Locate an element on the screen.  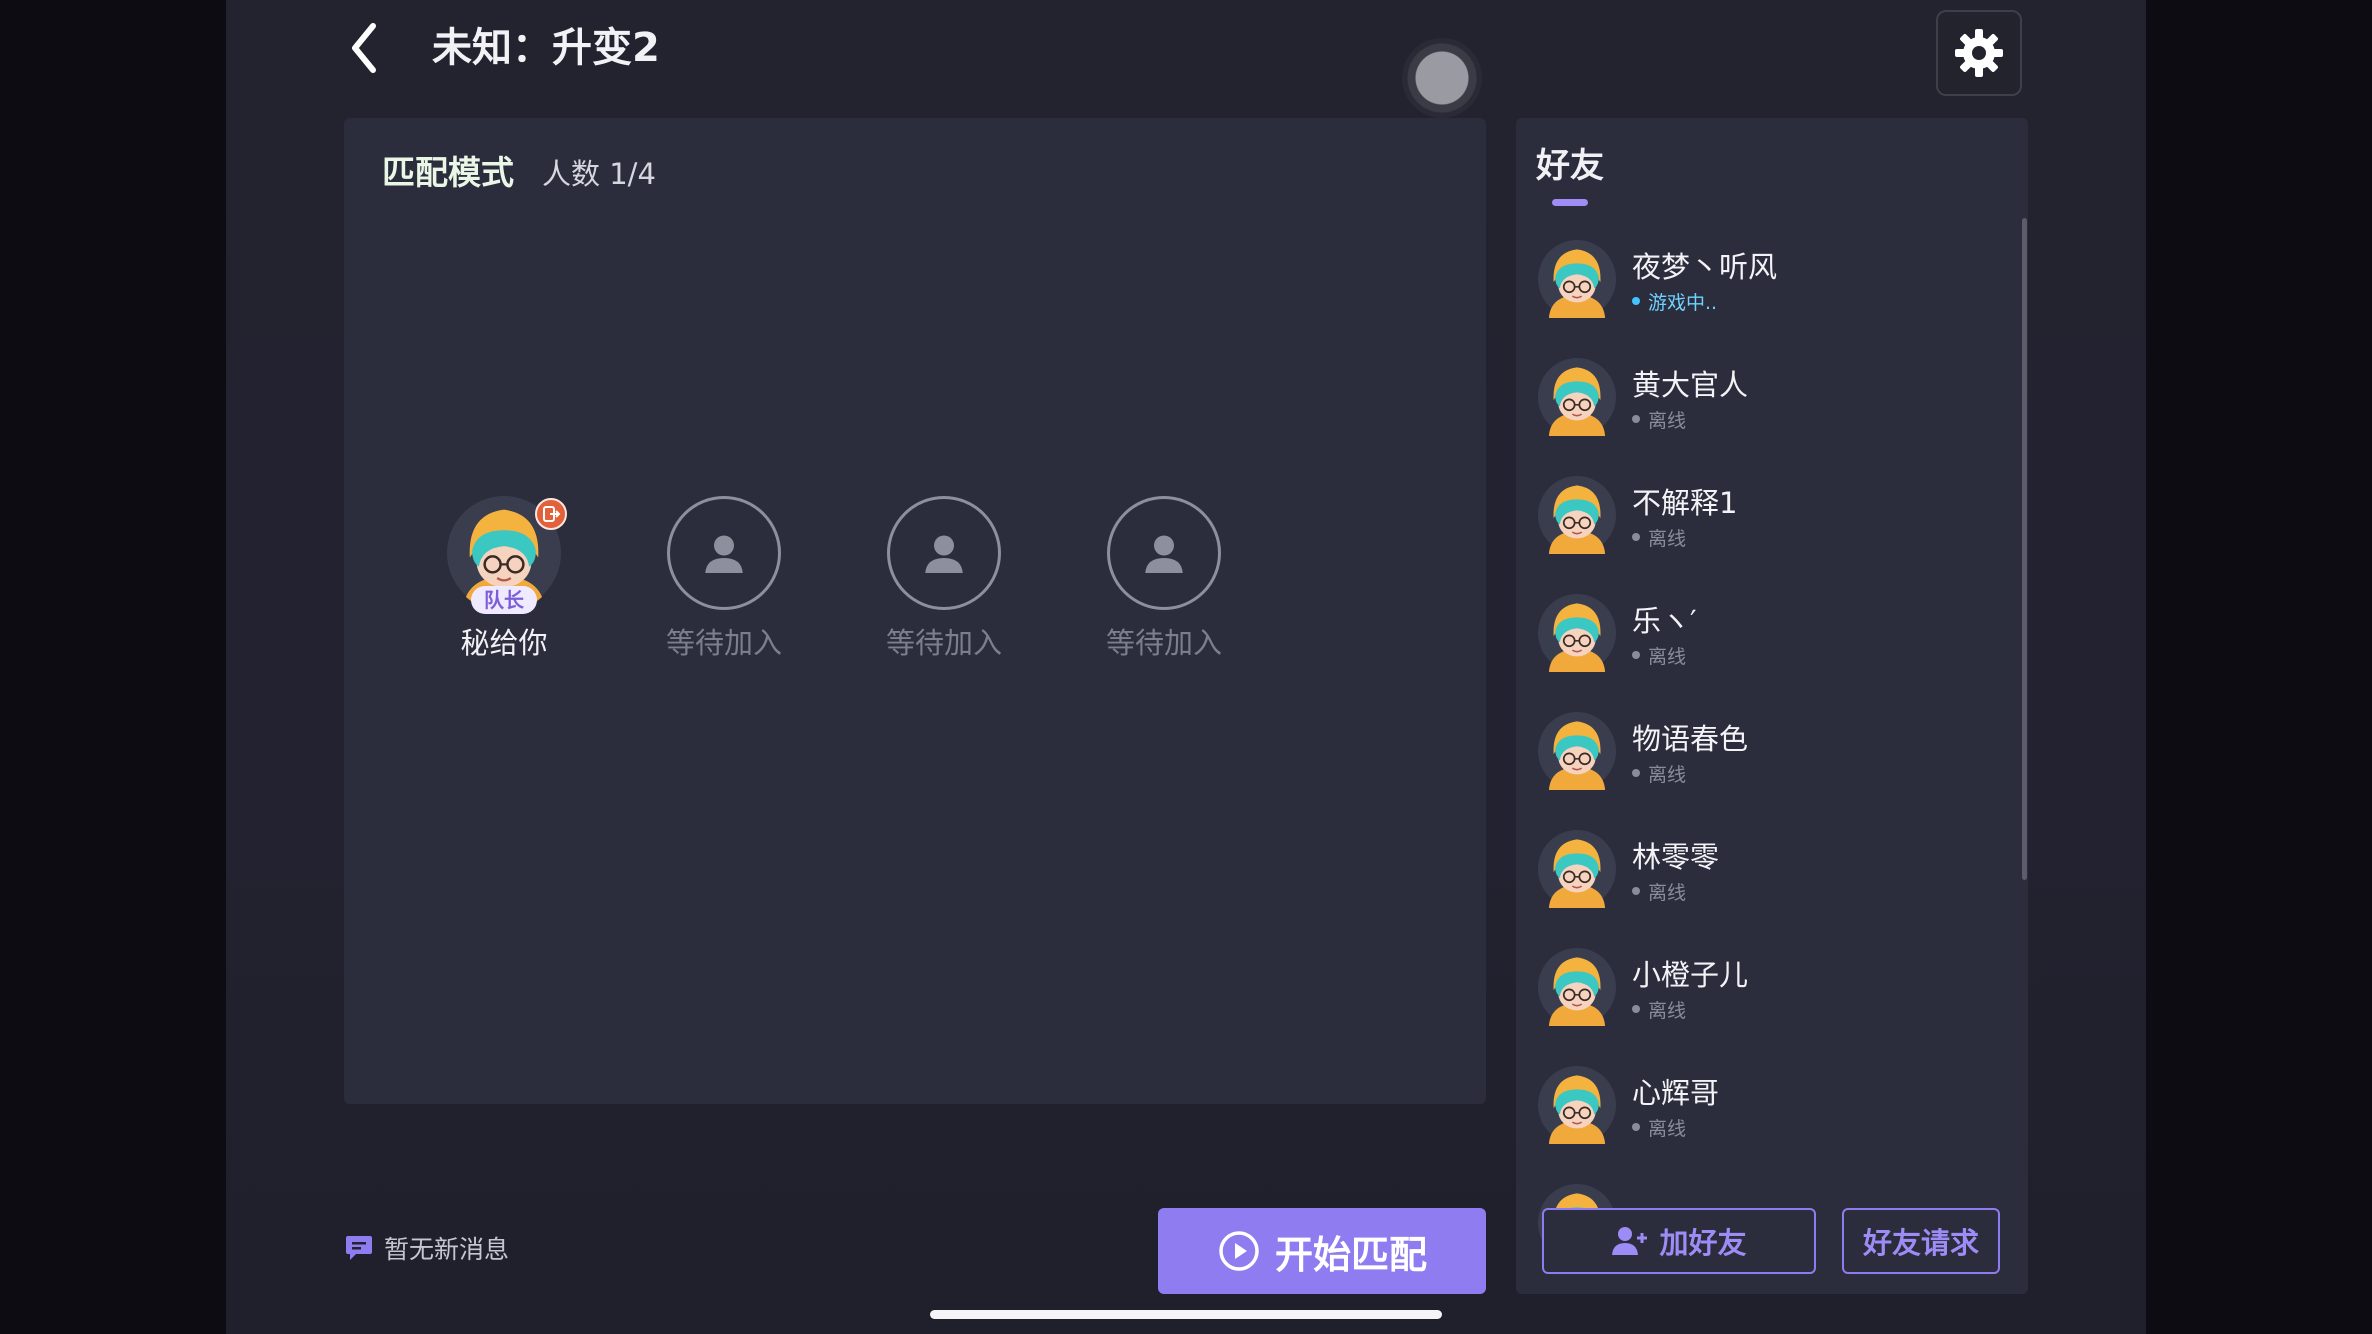
friend-name: 心辉哥 is located at coordinates (1676, 1092).